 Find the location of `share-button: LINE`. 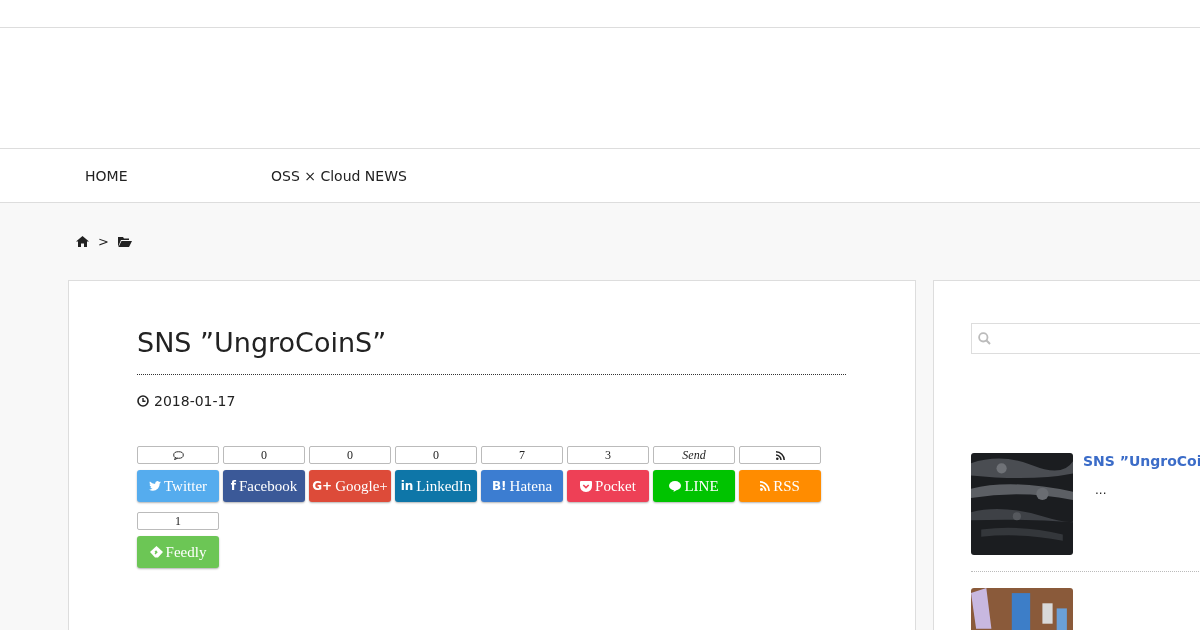

share-button: LINE is located at coordinates (694, 486).